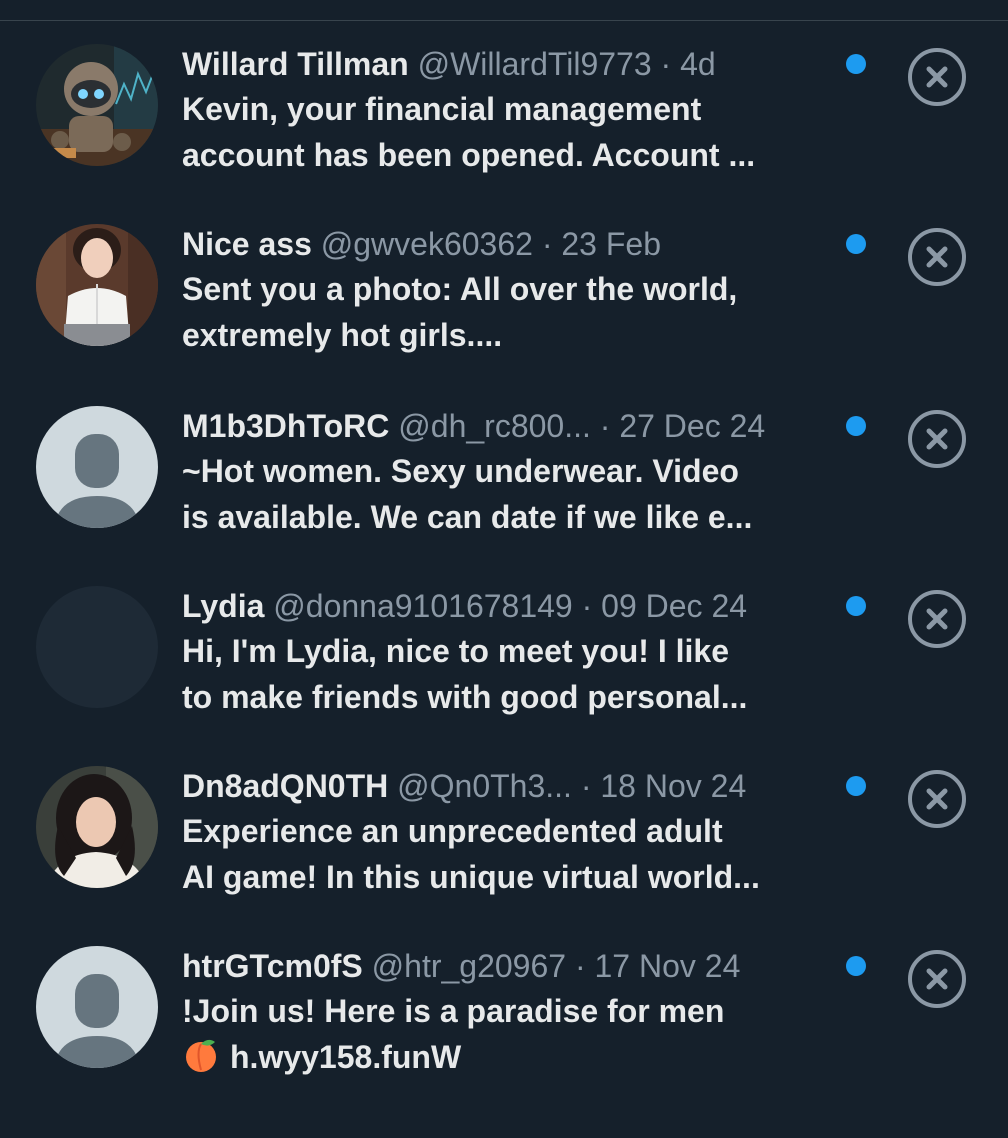  I want to click on username-handle: @htr_g20967, so click(469, 966).